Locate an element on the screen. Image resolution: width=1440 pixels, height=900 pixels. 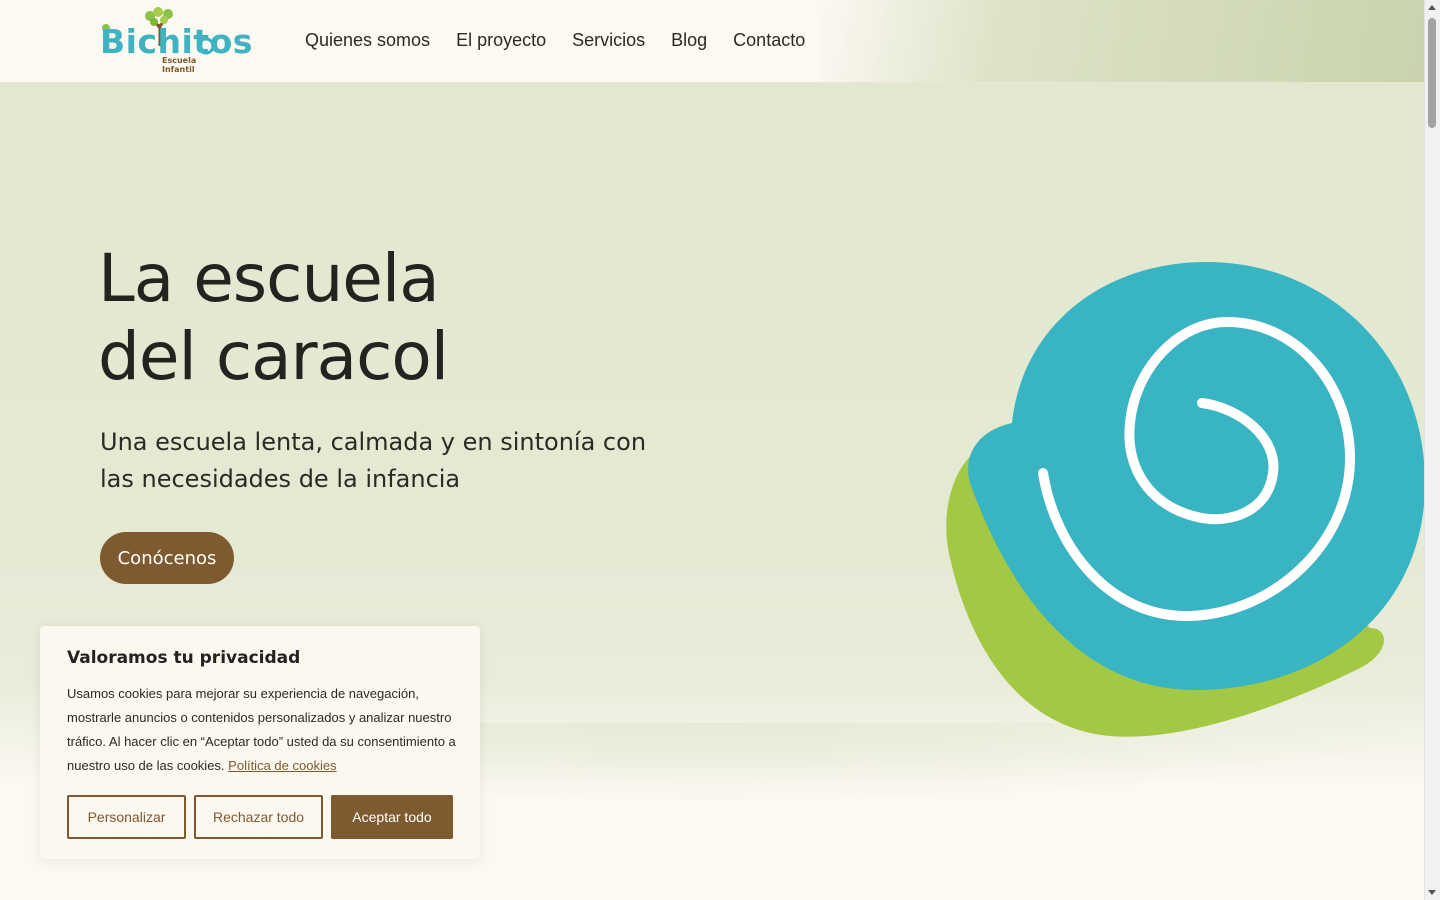
nav-quienes-somos: Quienes somos is located at coordinates (367, 40).